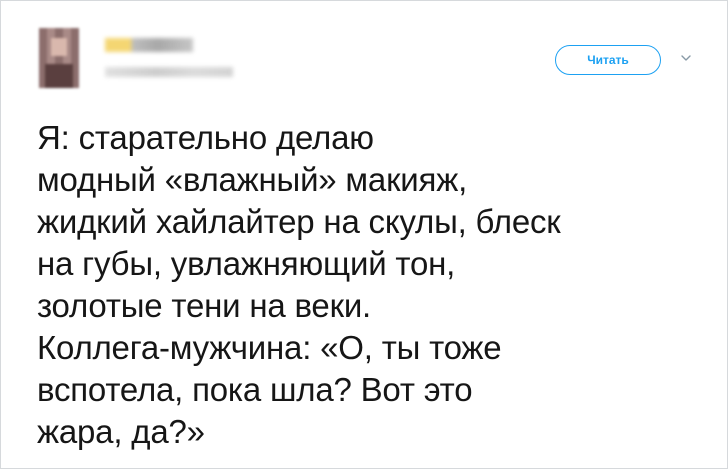  What do you see at coordinates (59, 58) in the screenshot?
I see `avatar` at bounding box center [59, 58].